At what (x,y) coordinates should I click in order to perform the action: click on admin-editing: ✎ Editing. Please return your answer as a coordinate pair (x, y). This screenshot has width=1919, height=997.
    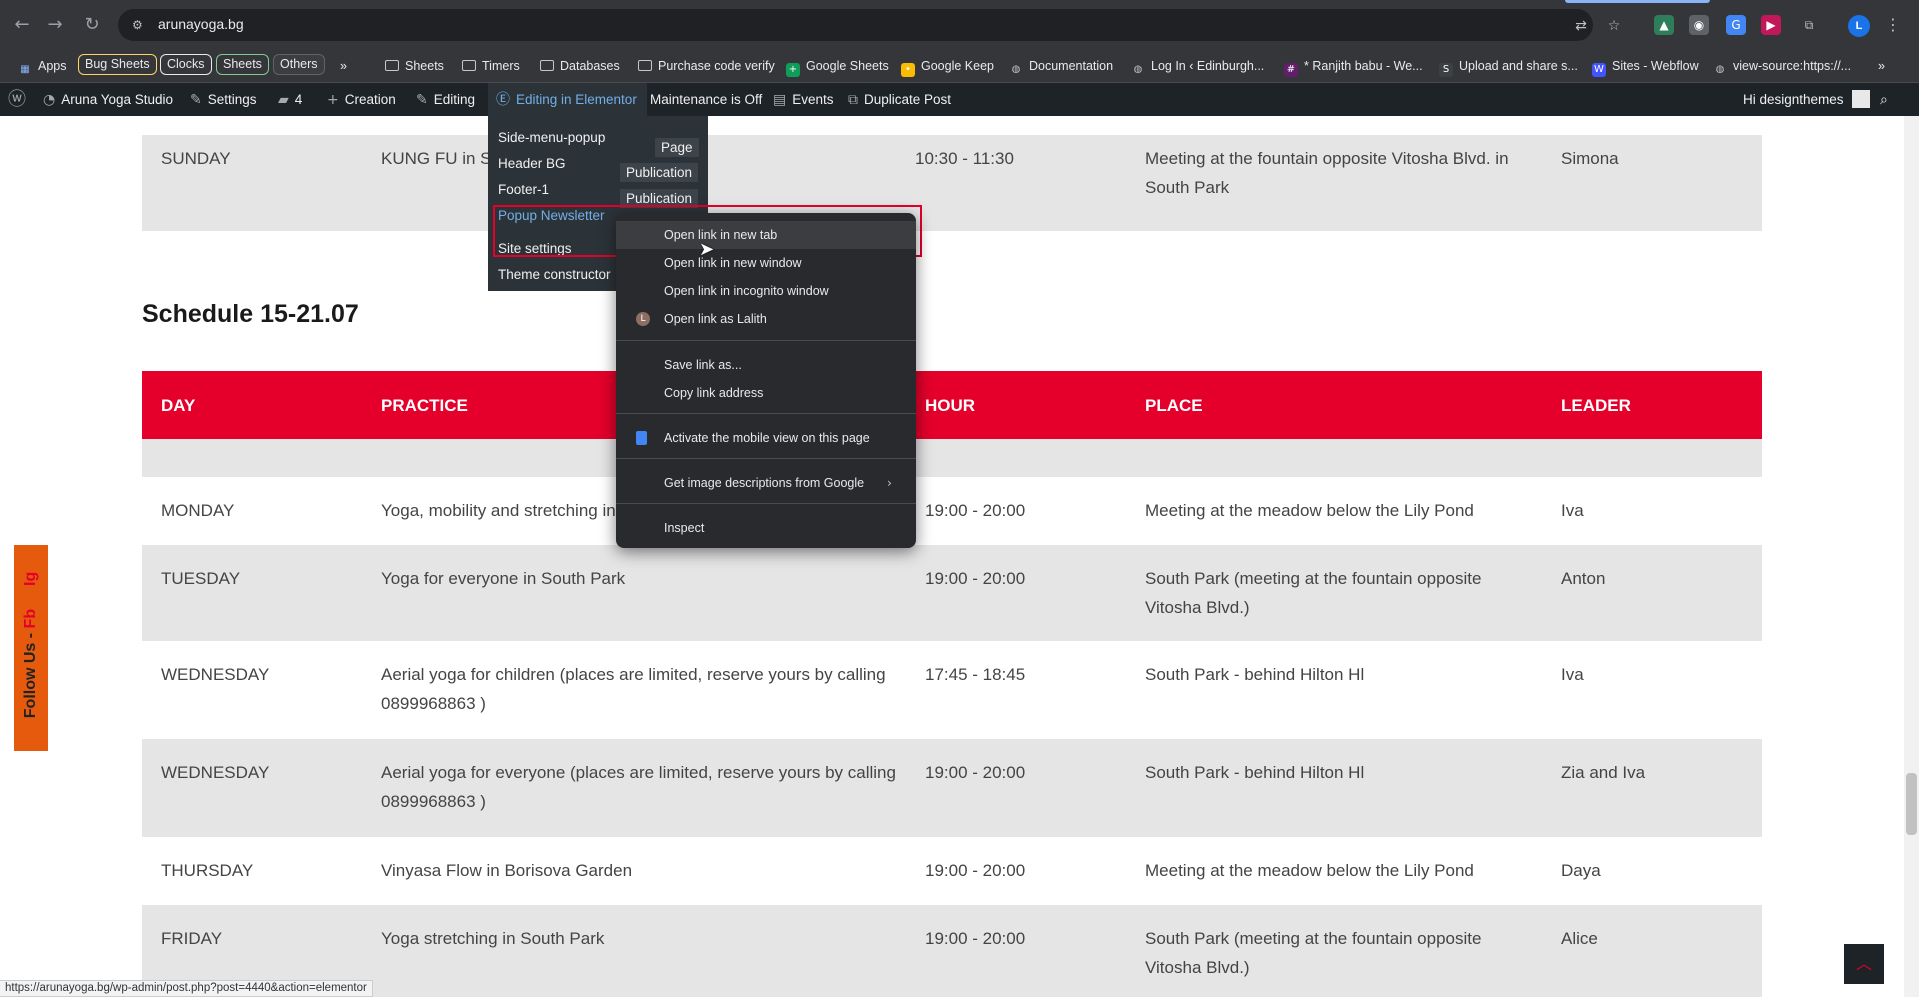
    Looking at the image, I should click on (445, 99).